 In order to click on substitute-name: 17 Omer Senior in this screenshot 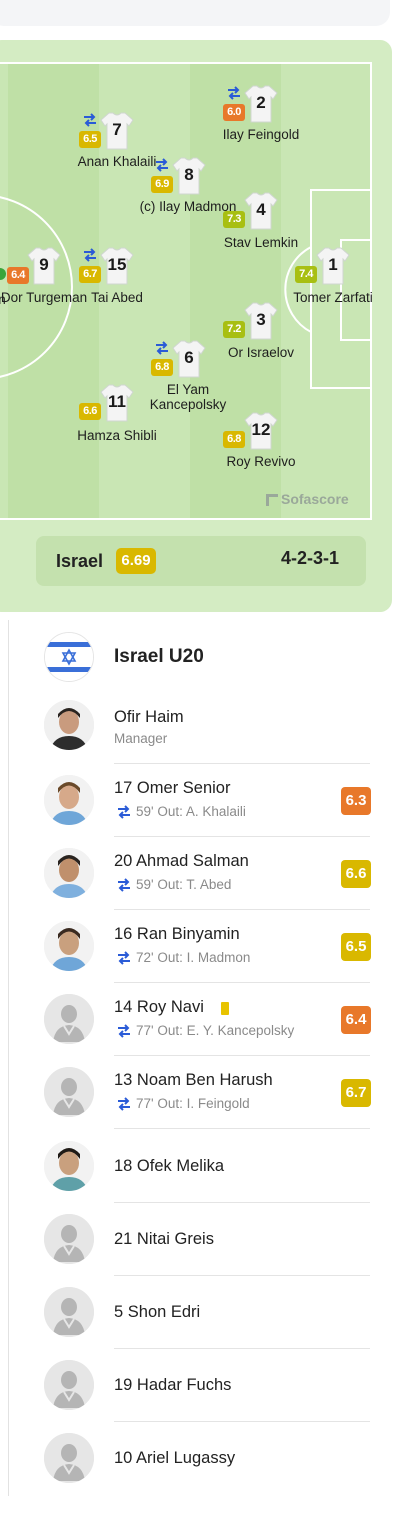, I will do `click(172, 788)`.